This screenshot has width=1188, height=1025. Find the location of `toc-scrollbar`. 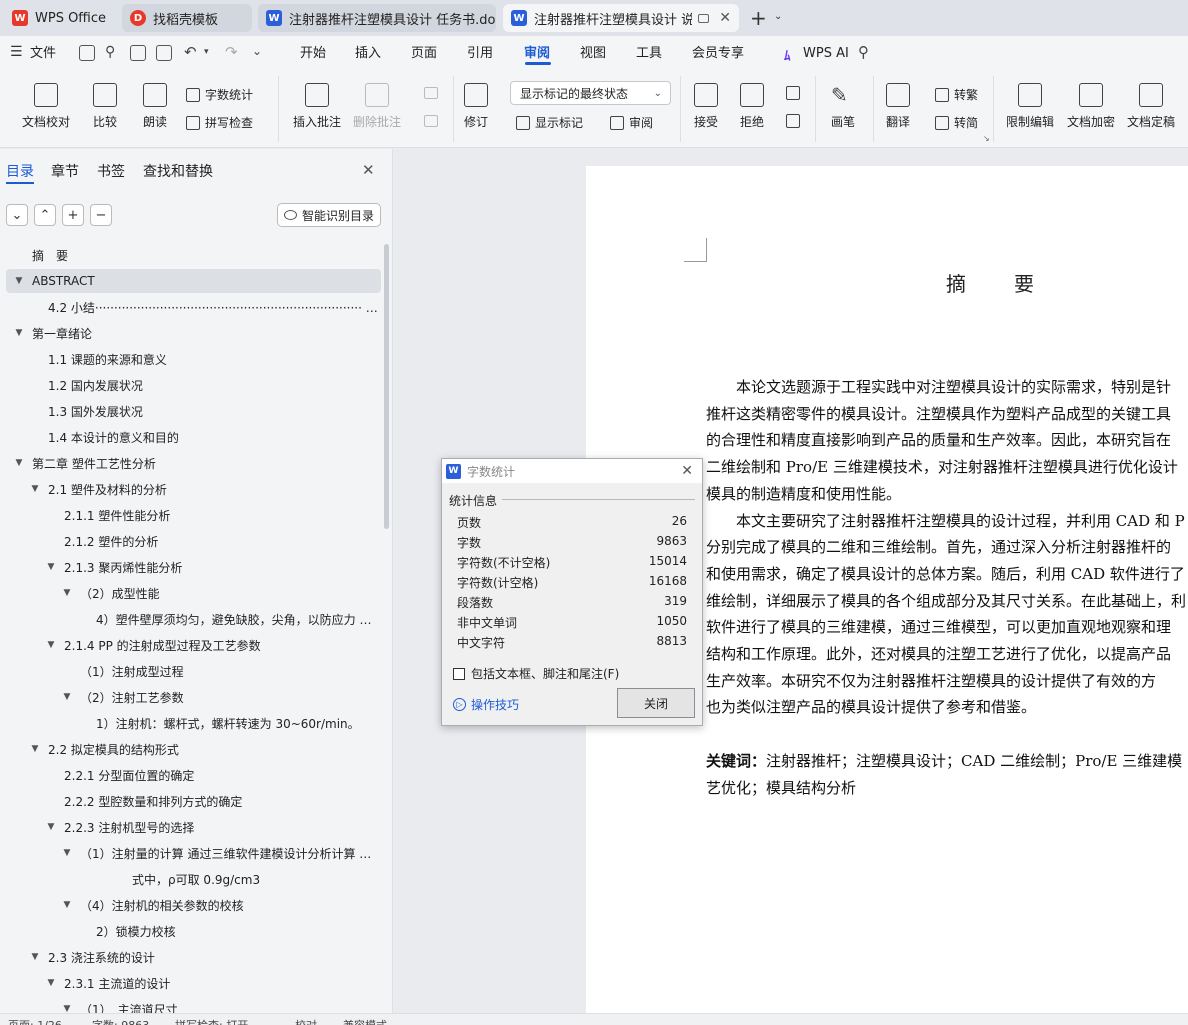

toc-scrollbar is located at coordinates (386, 386).